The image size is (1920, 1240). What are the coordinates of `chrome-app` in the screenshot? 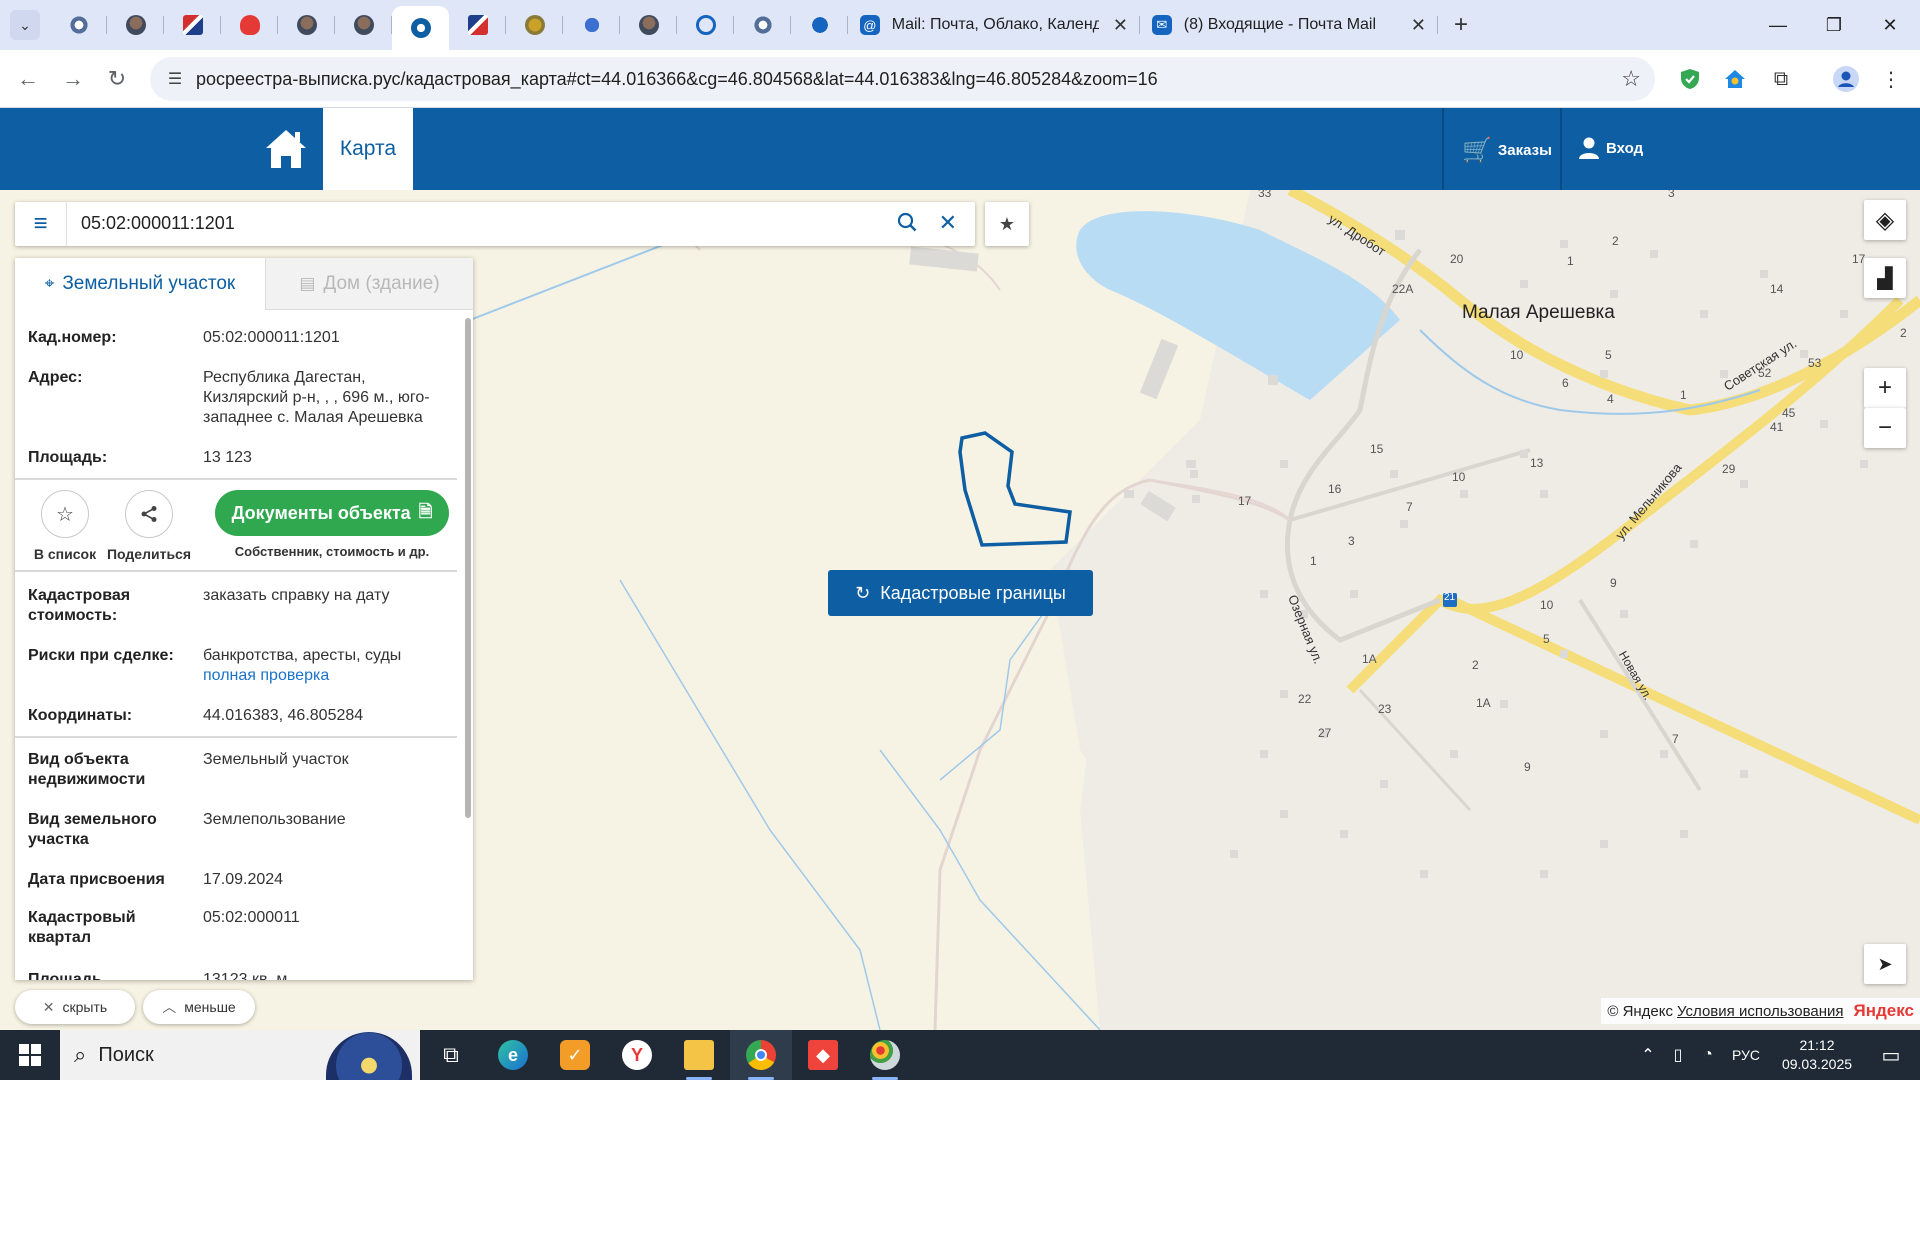 It's located at (761, 1055).